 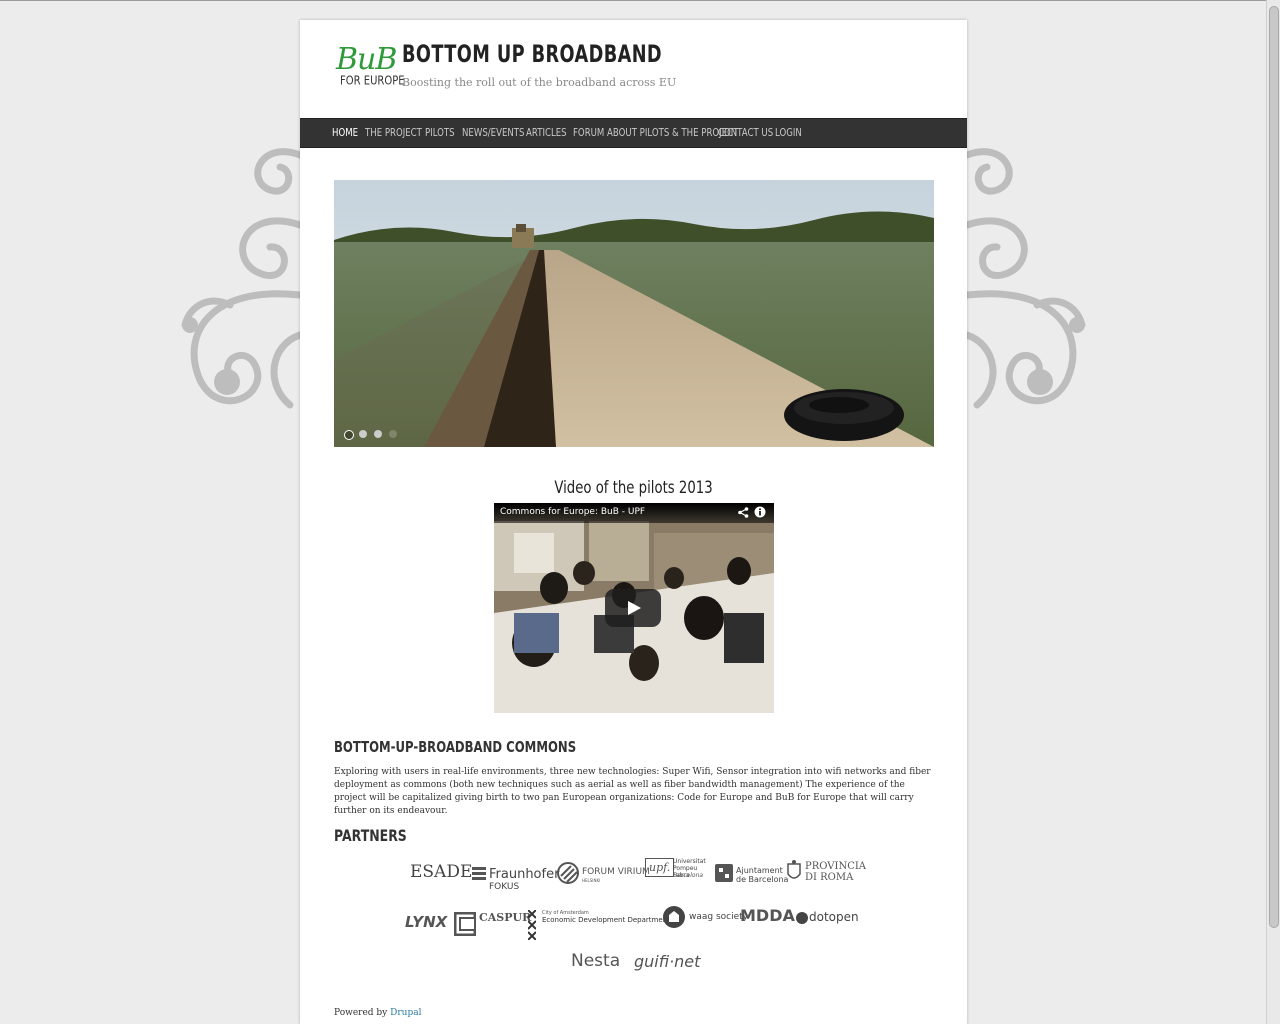 What do you see at coordinates (743, 512) in the screenshot?
I see `share-icon` at bounding box center [743, 512].